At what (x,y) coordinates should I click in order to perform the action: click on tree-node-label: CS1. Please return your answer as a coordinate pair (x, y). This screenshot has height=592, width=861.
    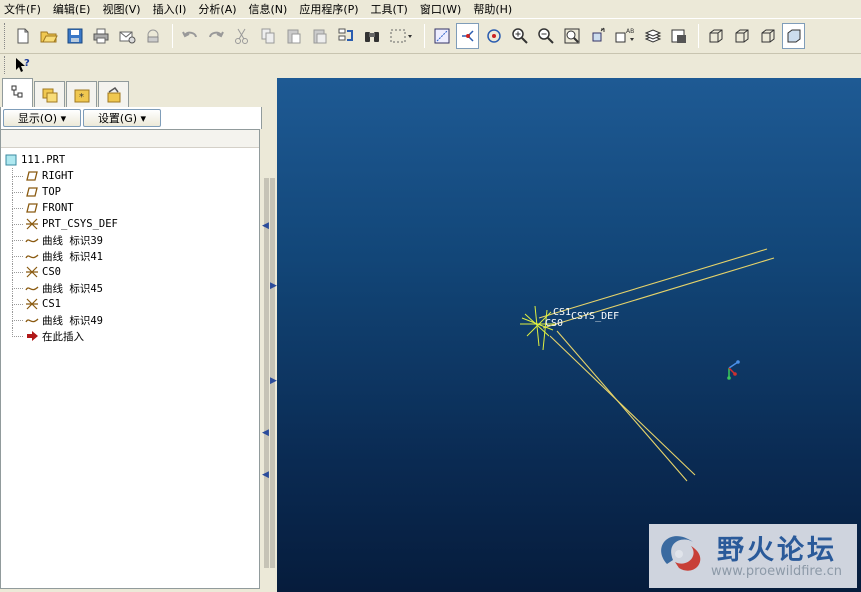
    Looking at the image, I should click on (51, 304).